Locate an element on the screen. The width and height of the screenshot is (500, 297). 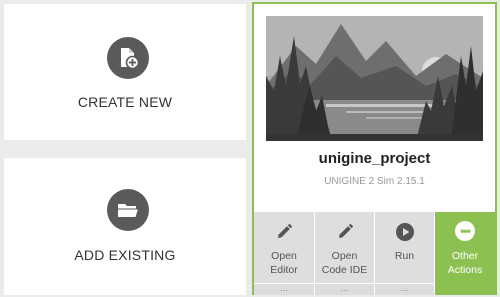
project-sdk-version: UNIGINE 2 Sim 2.15.1 is located at coordinates (374, 181).